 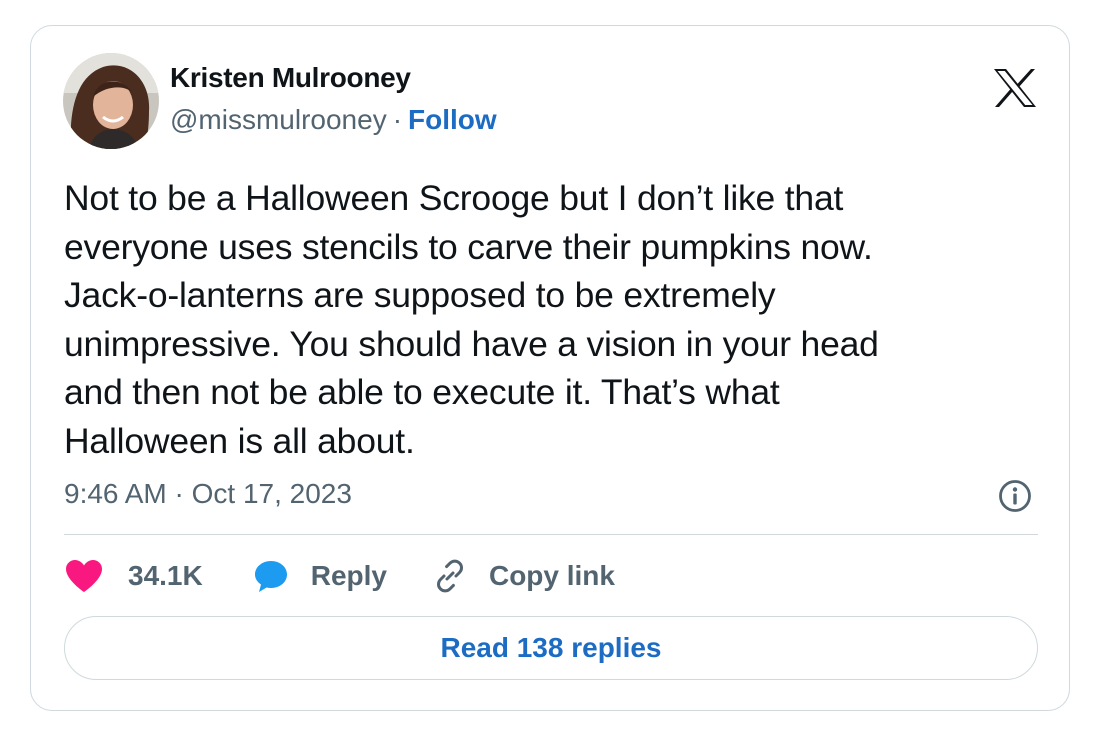 What do you see at coordinates (551, 648) in the screenshot?
I see `read-replies-button: Read 138 replies` at bounding box center [551, 648].